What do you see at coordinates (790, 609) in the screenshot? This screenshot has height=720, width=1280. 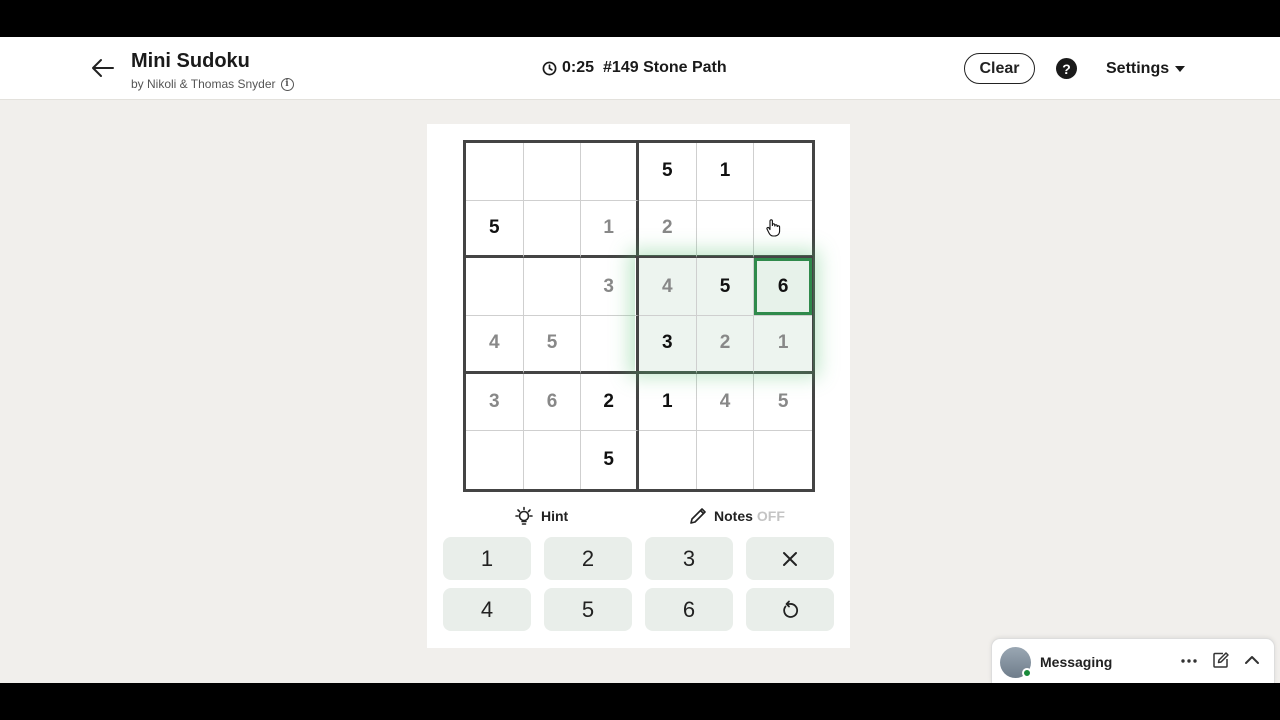 I see `undo-icon` at bounding box center [790, 609].